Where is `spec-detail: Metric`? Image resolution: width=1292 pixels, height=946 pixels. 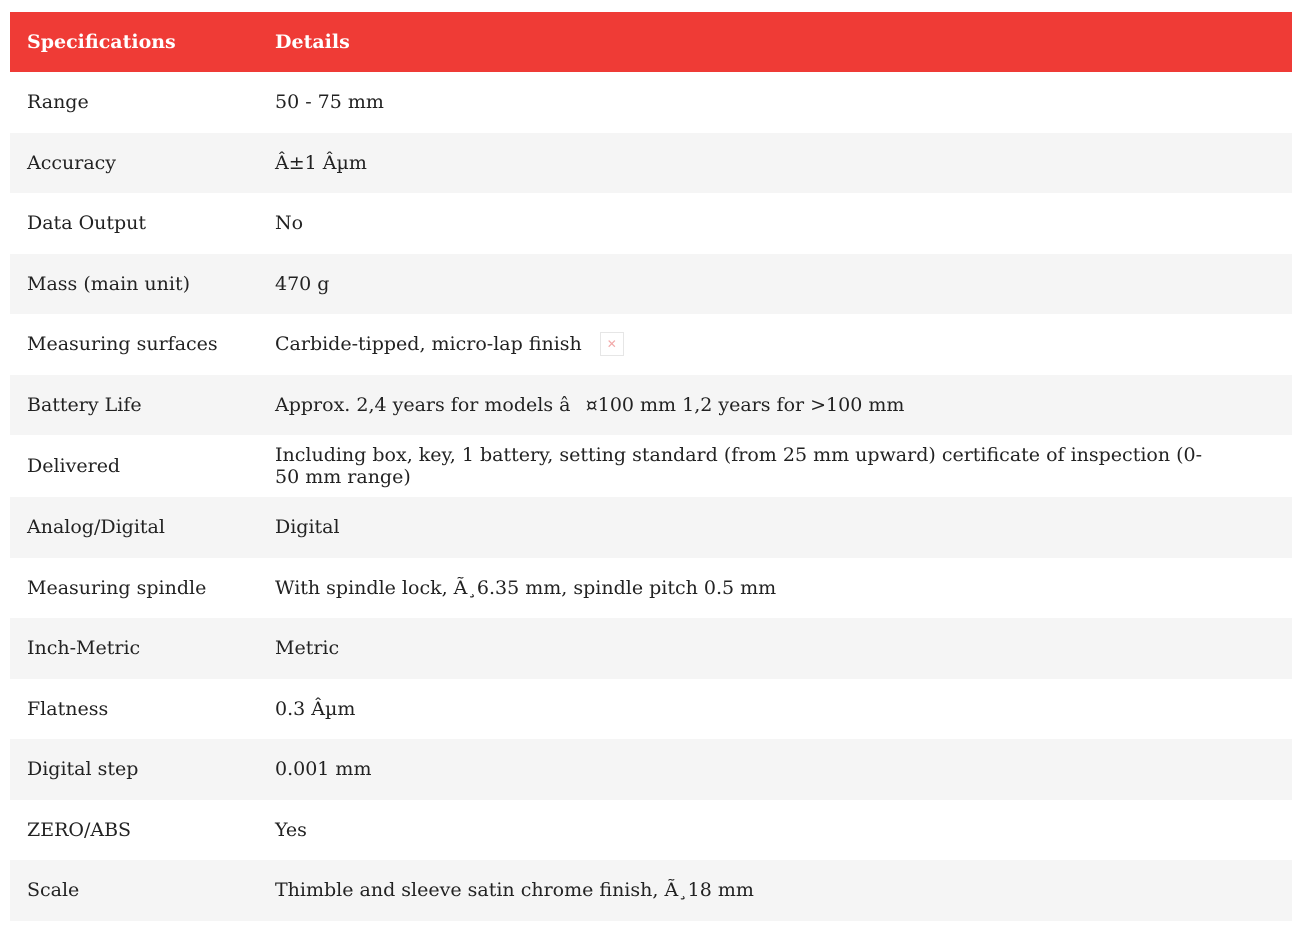 spec-detail: Metric is located at coordinates (307, 648).